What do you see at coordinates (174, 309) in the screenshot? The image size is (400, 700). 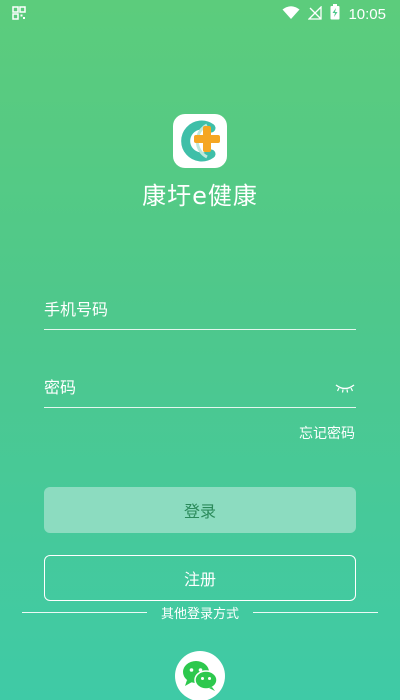 I see `phone-input` at bounding box center [174, 309].